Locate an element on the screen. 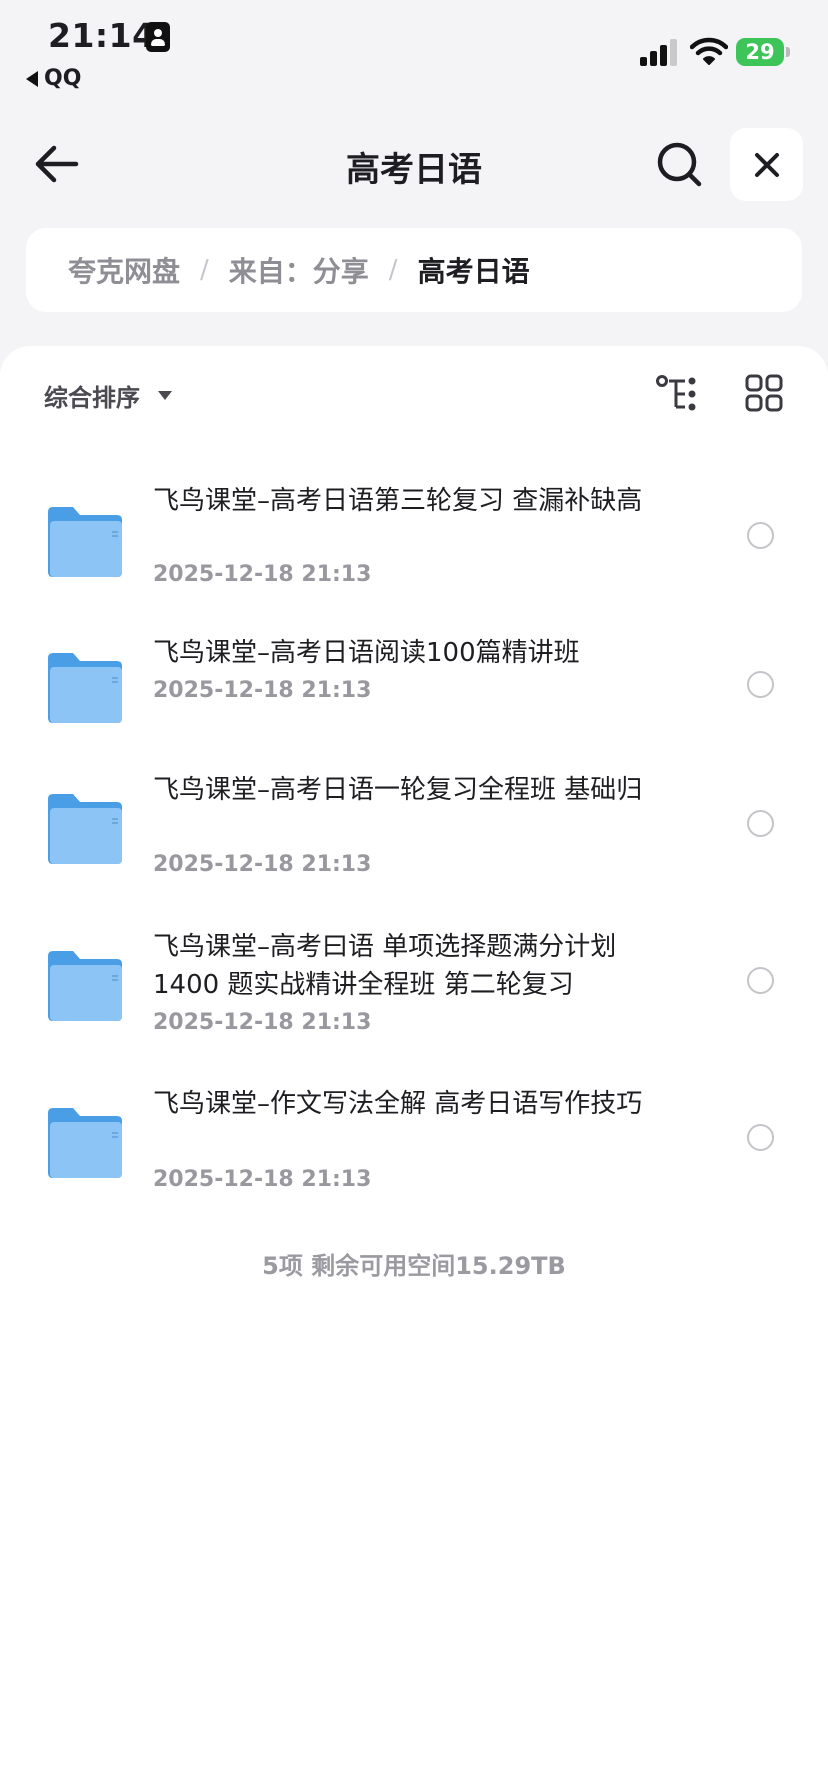 The width and height of the screenshot is (828, 1792). nav-bar: 高考日语 is located at coordinates (414, 165).